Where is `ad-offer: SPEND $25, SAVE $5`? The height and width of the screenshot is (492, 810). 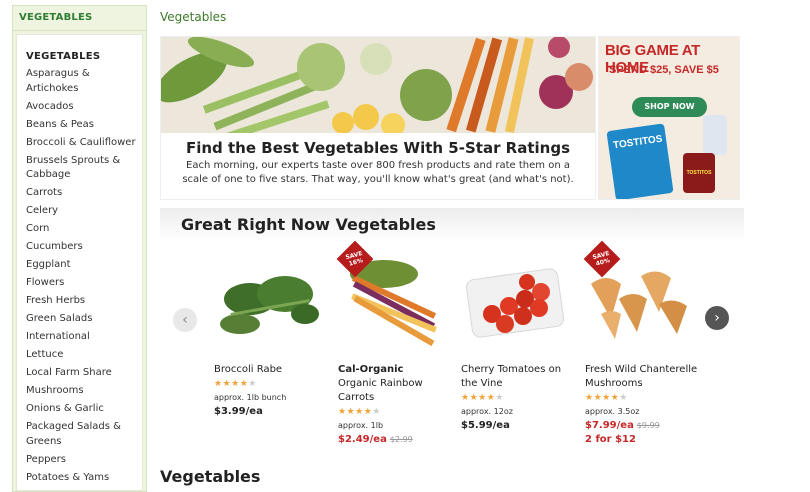 ad-offer: SPEND $25, SAVE $5 is located at coordinates (664, 70).